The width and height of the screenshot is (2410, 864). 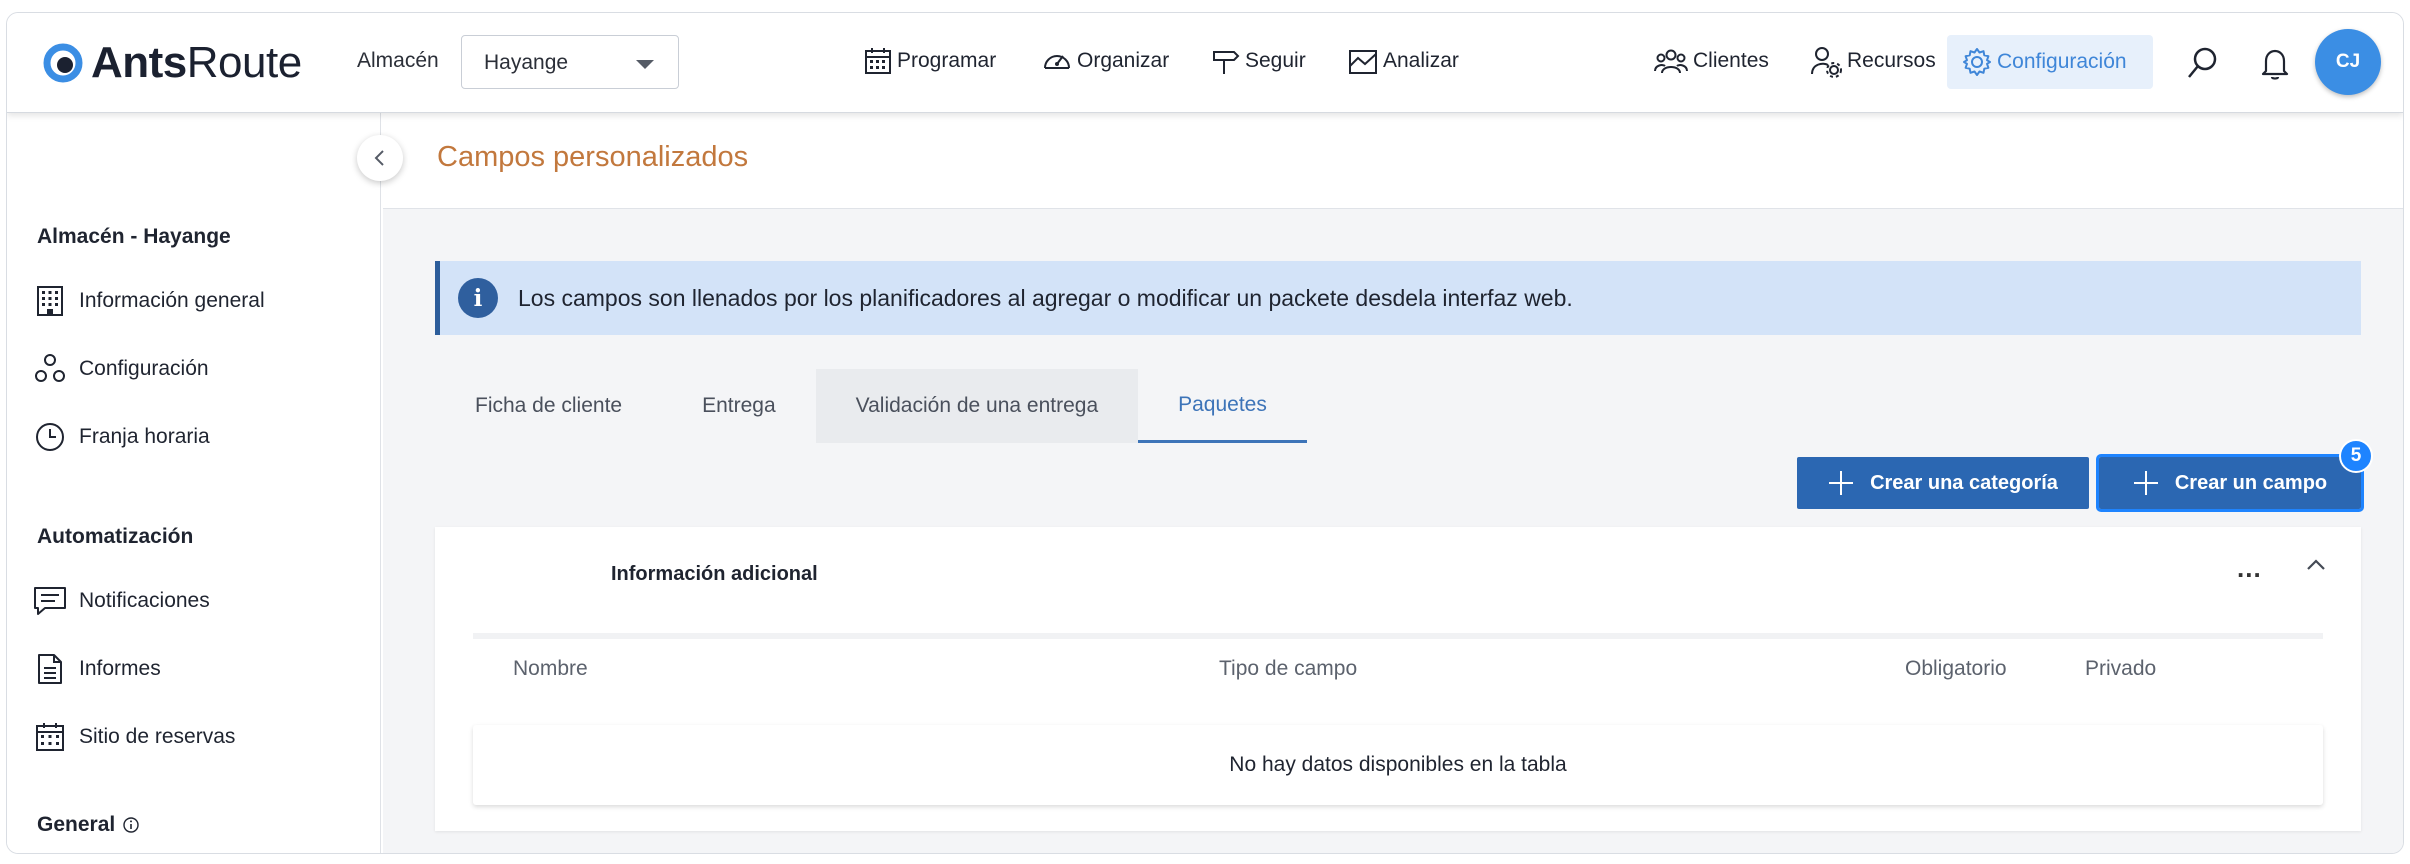 I want to click on nav-analizar: Analizar, so click(x=1403, y=61).